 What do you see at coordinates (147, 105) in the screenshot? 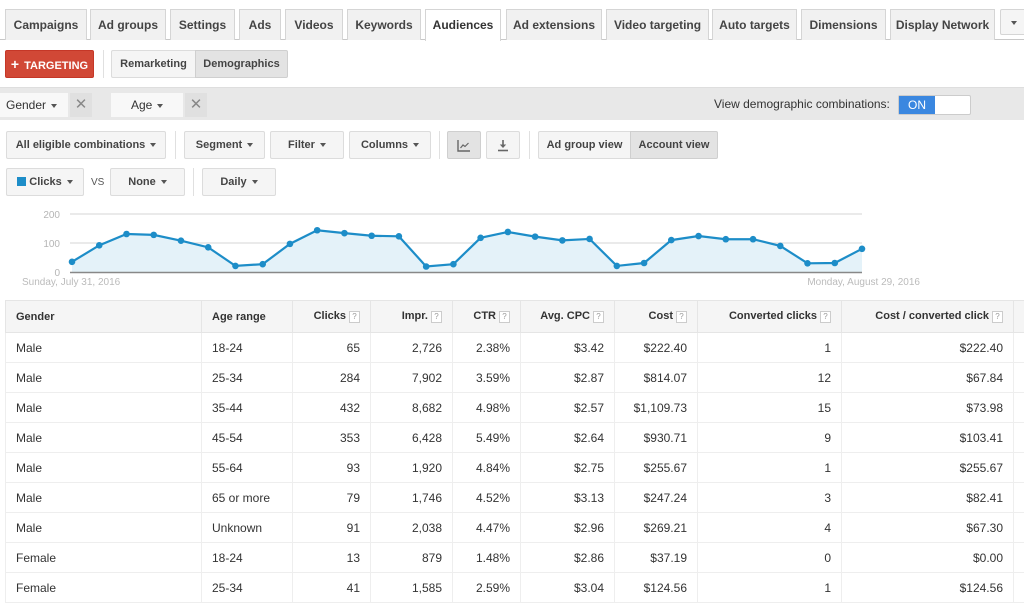
I see `age-dimension-dropdown: Age` at bounding box center [147, 105].